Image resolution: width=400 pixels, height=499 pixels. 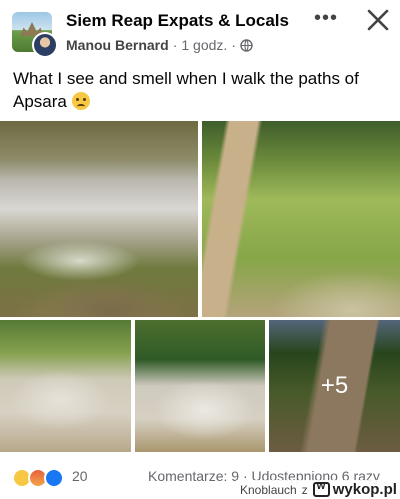 I want to click on group-name: Siem Reap Expats & Locals, so click(x=177, y=21).